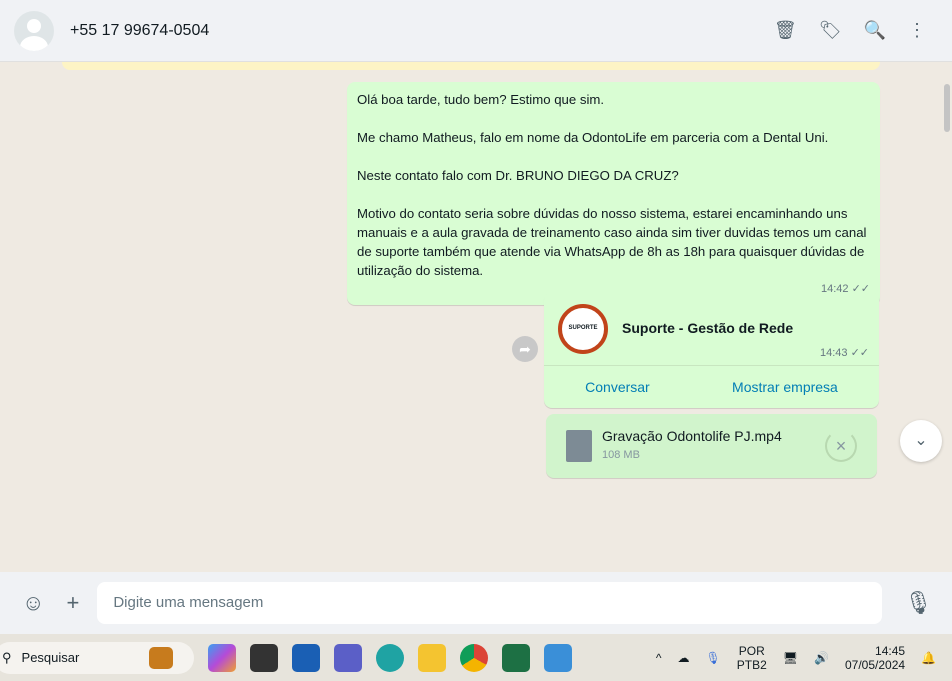 This screenshot has width=952, height=681. Describe the element at coordinates (264, 657) in the screenshot. I see `app-icon` at that location.